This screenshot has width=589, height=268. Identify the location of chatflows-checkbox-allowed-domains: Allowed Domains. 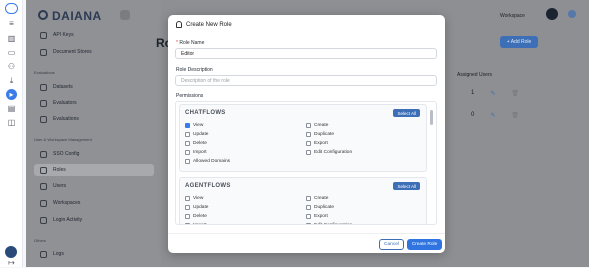
(207, 161).